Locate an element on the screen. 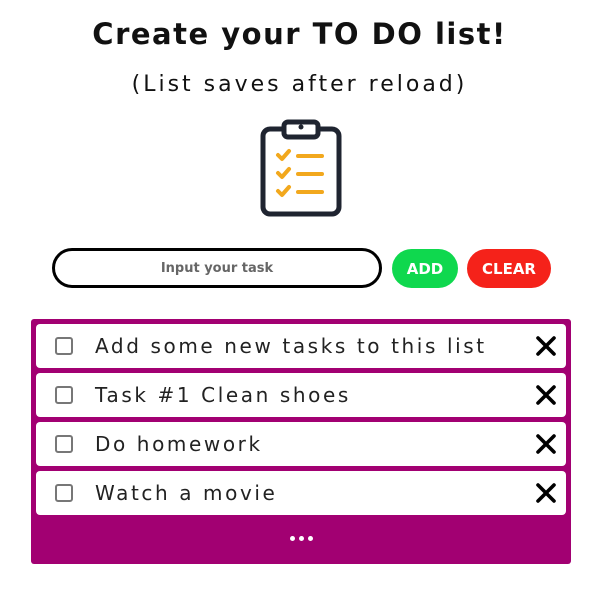 This screenshot has height=593, width=599. more-dots-icon is located at coordinates (301, 539).